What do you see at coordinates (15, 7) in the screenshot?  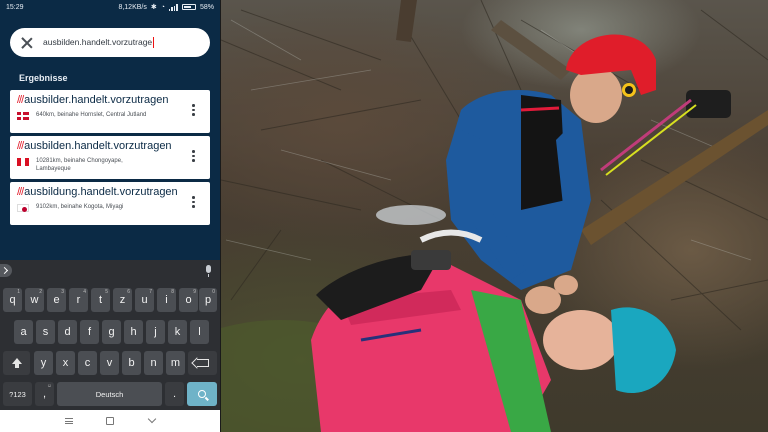 I see `status-time: 15:29` at bounding box center [15, 7].